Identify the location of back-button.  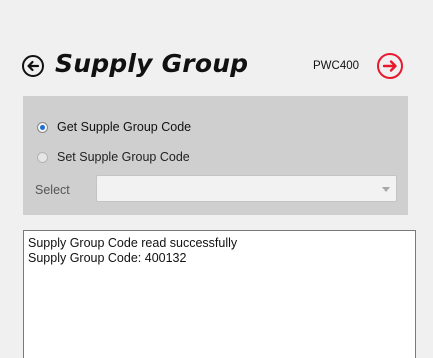
(33, 66).